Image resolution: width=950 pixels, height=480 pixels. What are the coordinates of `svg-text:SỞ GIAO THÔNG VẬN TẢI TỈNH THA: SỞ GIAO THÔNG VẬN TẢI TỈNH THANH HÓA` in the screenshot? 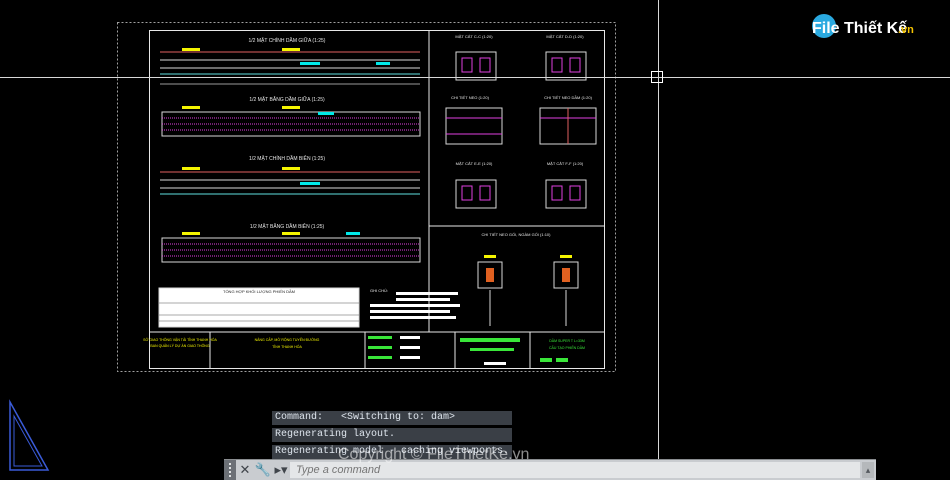 It's located at (180, 339).